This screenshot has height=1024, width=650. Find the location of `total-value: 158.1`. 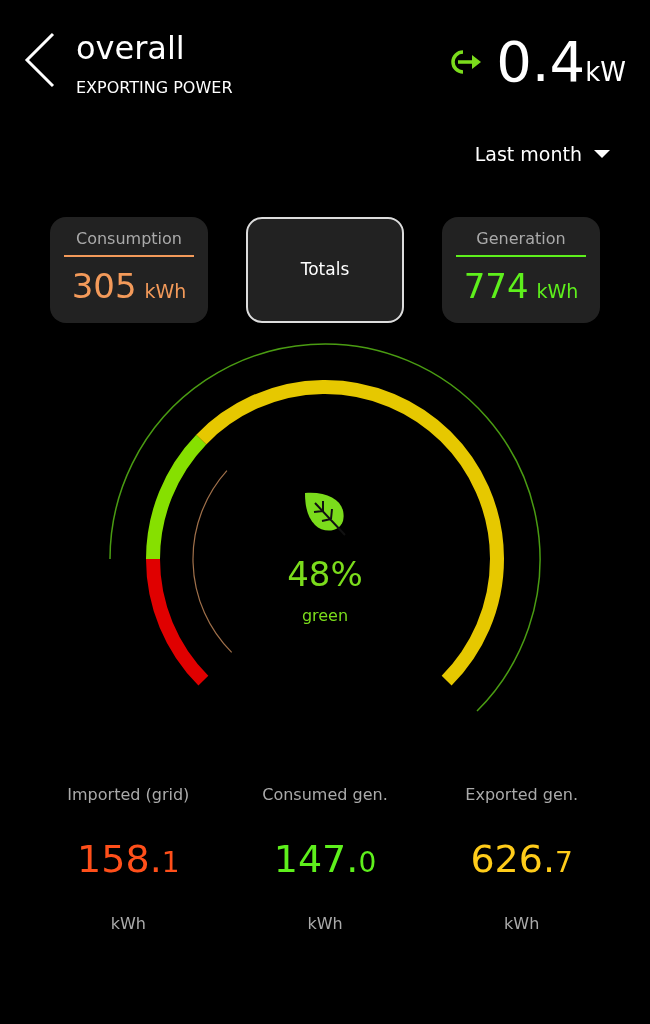

total-value: 158.1 is located at coordinates (128, 859).